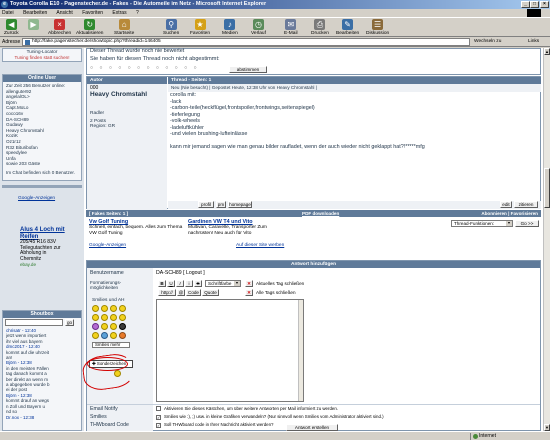 This screenshot has width=550, height=440. What do you see at coordinates (137, 13) in the screenshot?
I see `menu-help: ?` at bounding box center [137, 13].